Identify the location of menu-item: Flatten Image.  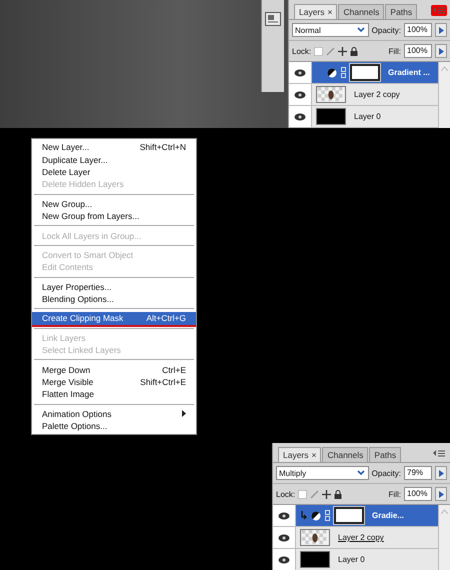
(114, 394).